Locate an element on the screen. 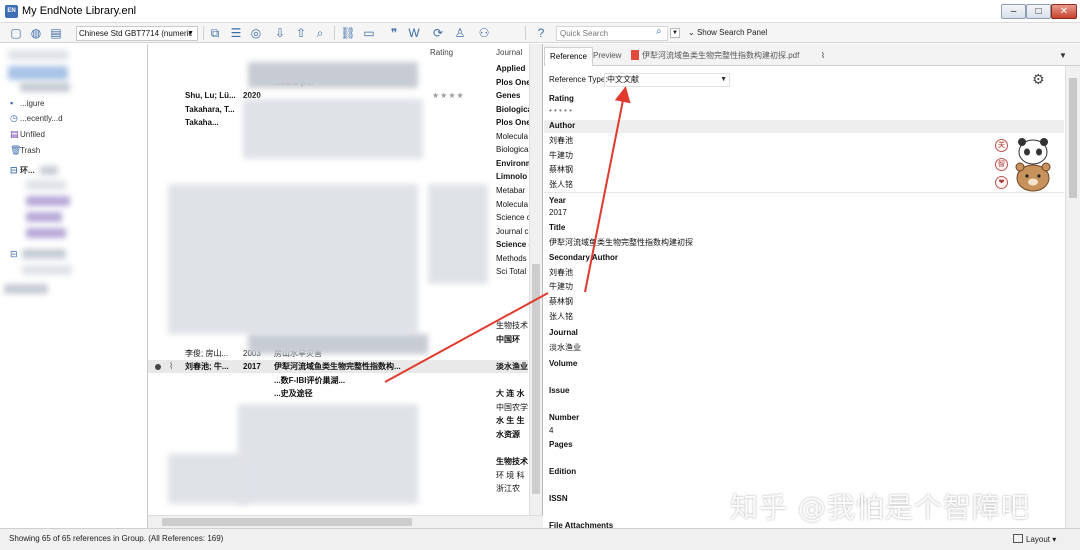 Image resolution: width=1080 pixels, height=550 pixels. reference-type-select: 中文文献 ▼ is located at coordinates (667, 80).